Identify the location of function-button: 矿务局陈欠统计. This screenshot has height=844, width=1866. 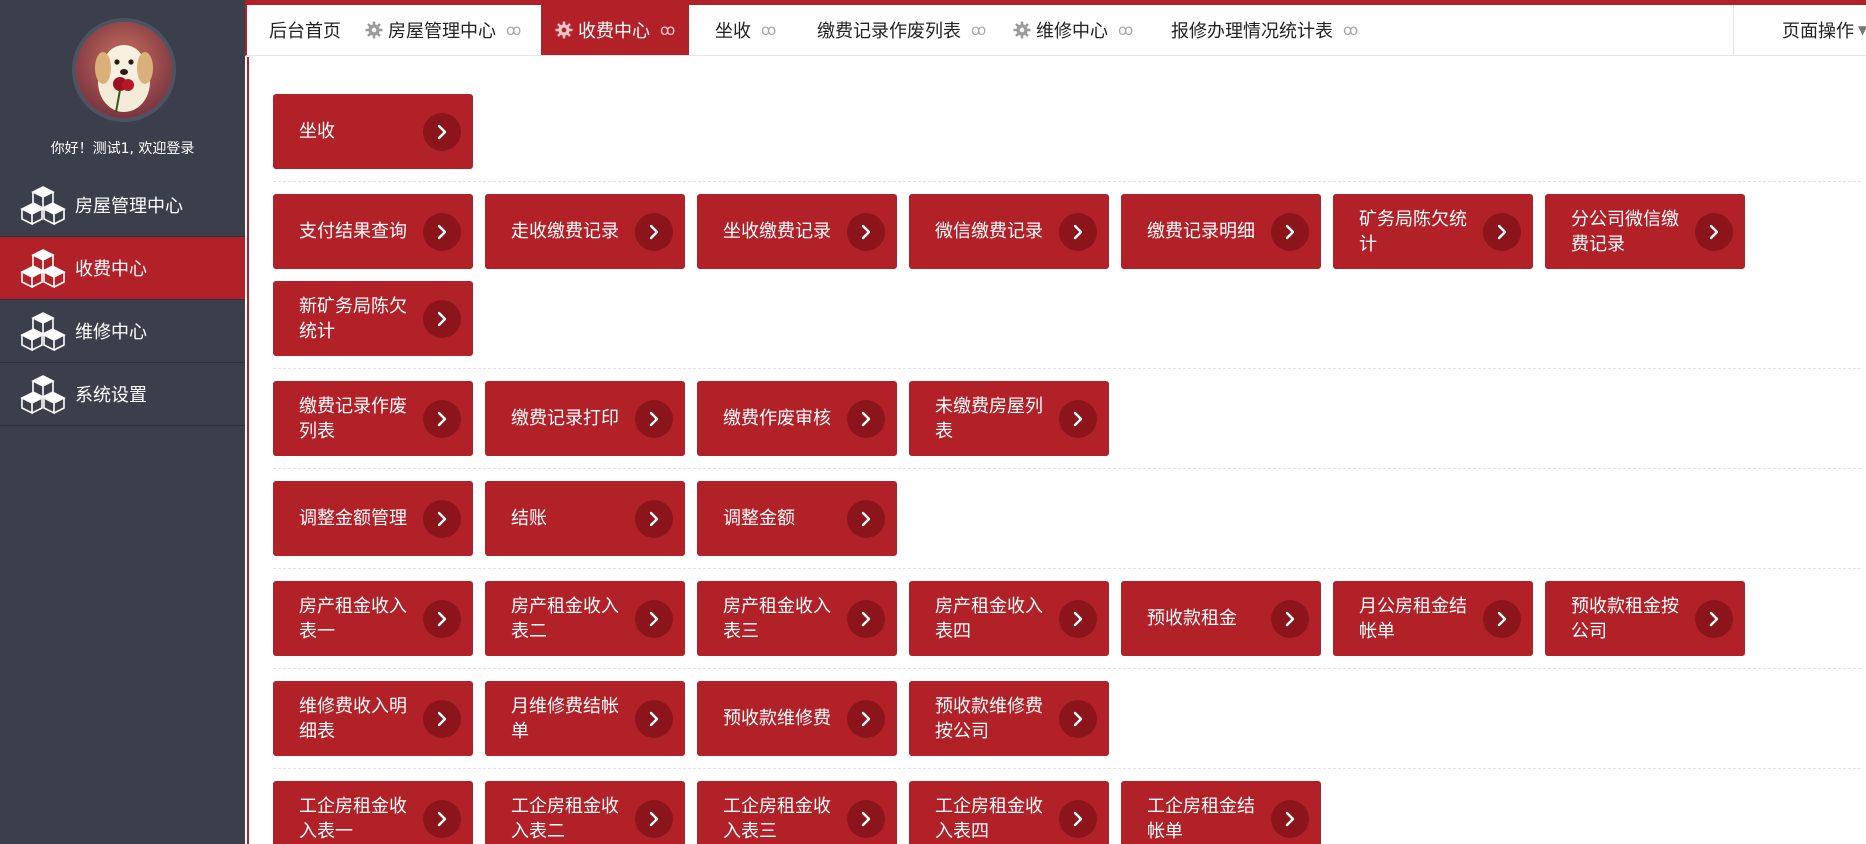
(1433, 231).